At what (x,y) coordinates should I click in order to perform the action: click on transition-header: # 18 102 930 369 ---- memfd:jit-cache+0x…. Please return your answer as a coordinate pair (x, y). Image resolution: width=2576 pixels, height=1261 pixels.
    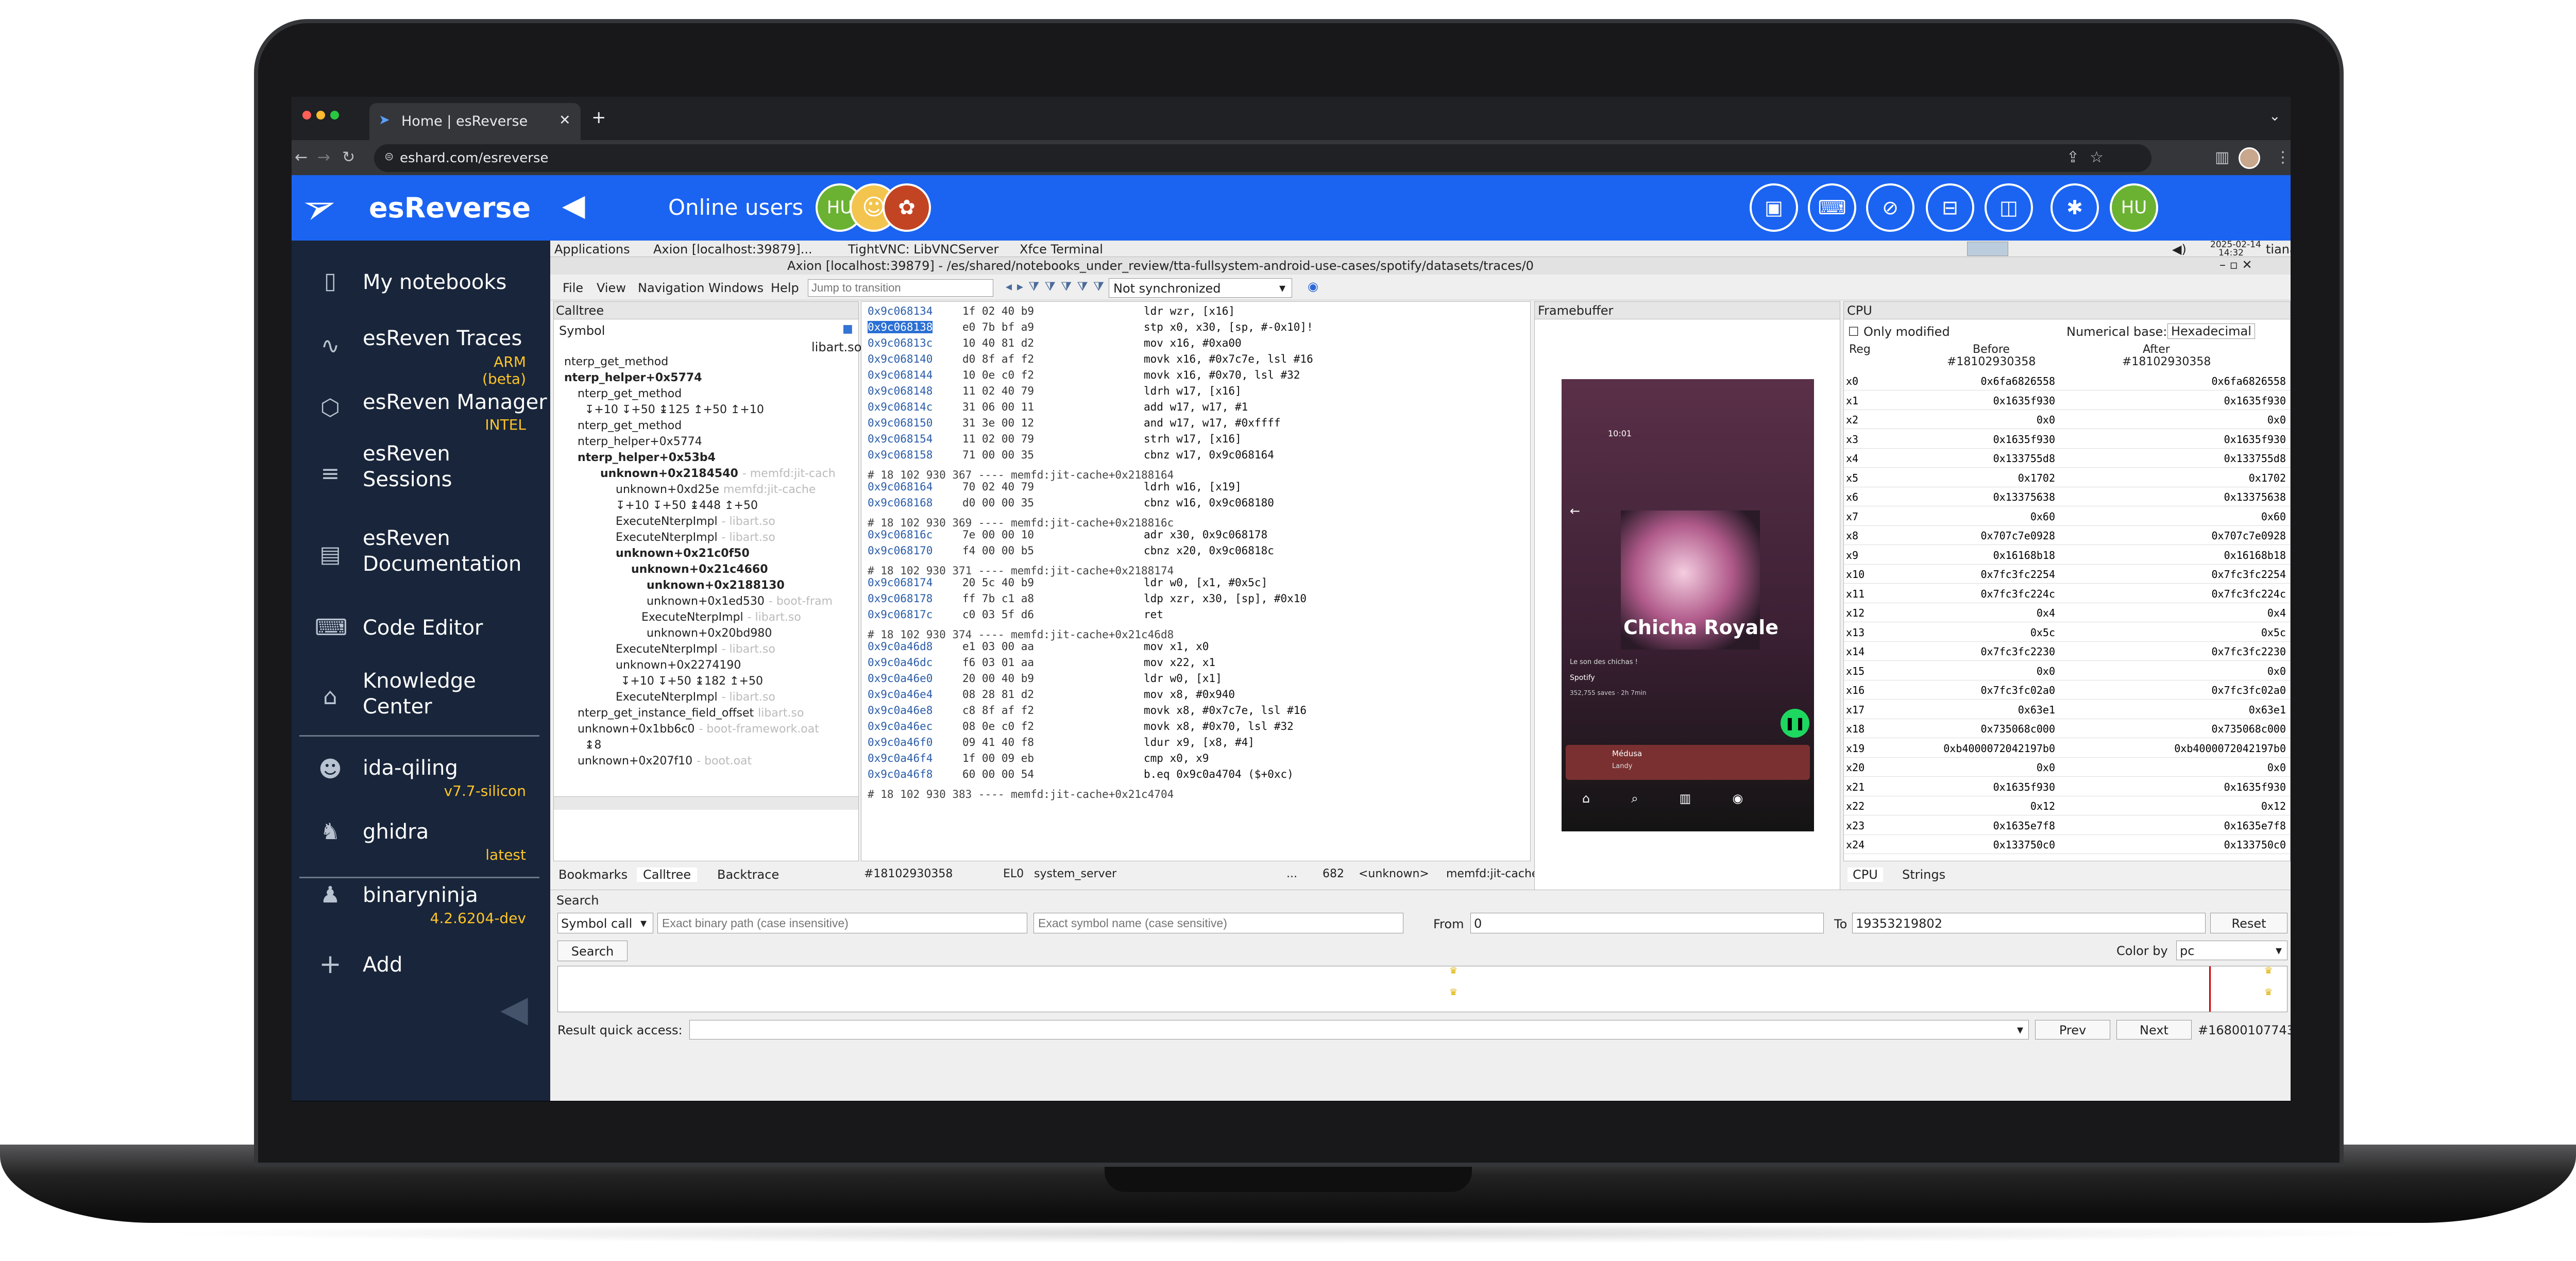
    Looking at the image, I should click on (1021, 523).